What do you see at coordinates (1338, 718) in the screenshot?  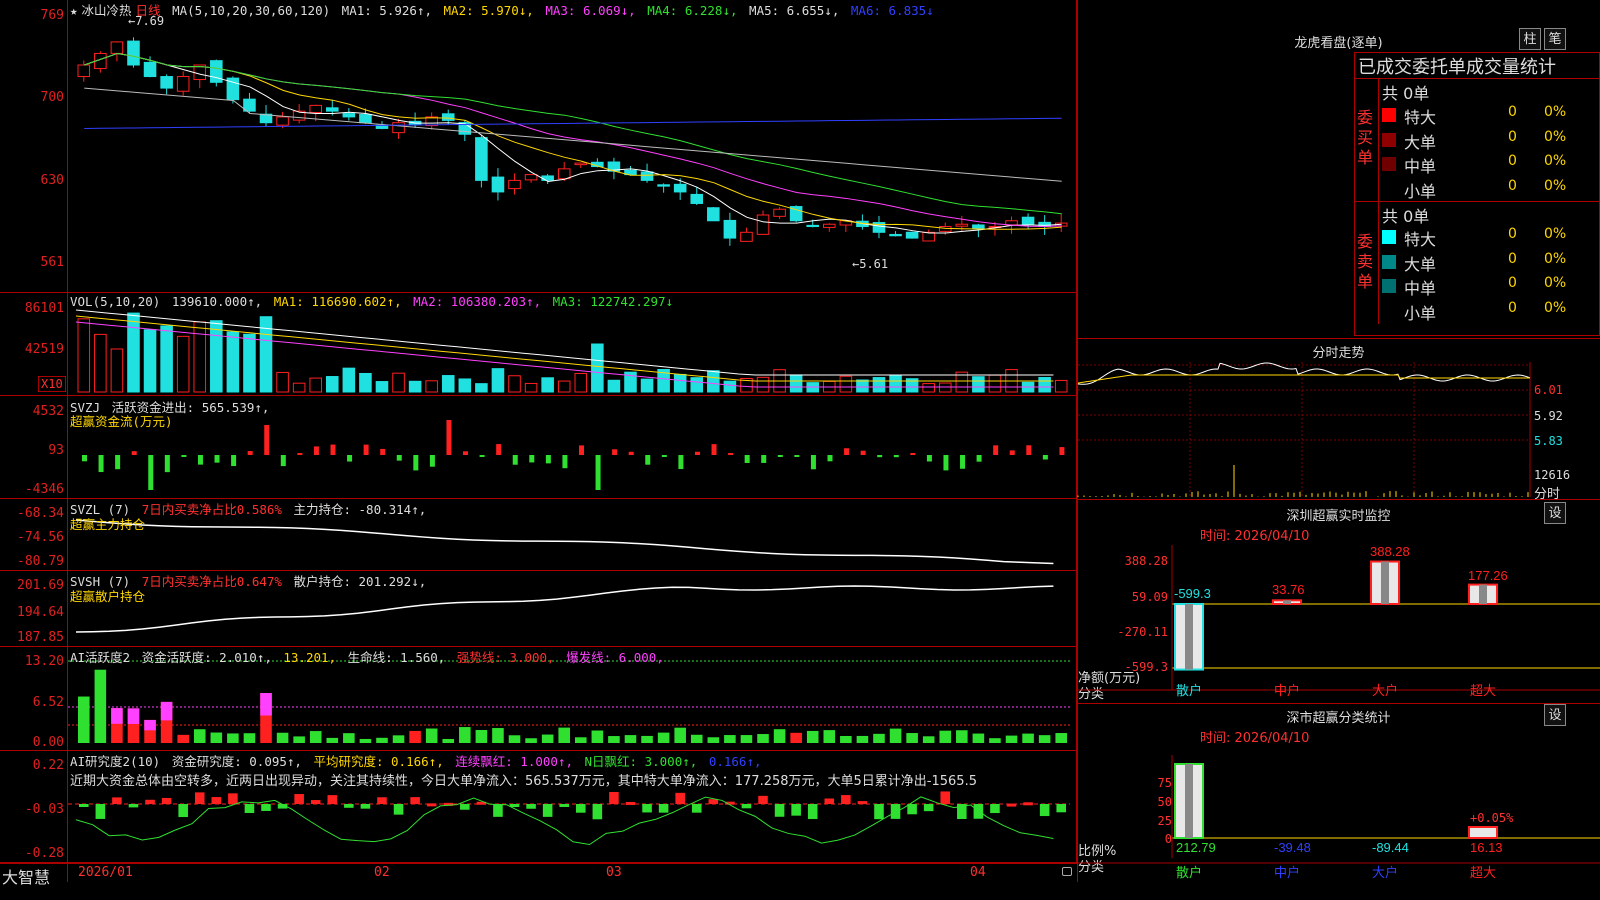 I see `classify-title: 深市超赢分类统计` at bounding box center [1338, 718].